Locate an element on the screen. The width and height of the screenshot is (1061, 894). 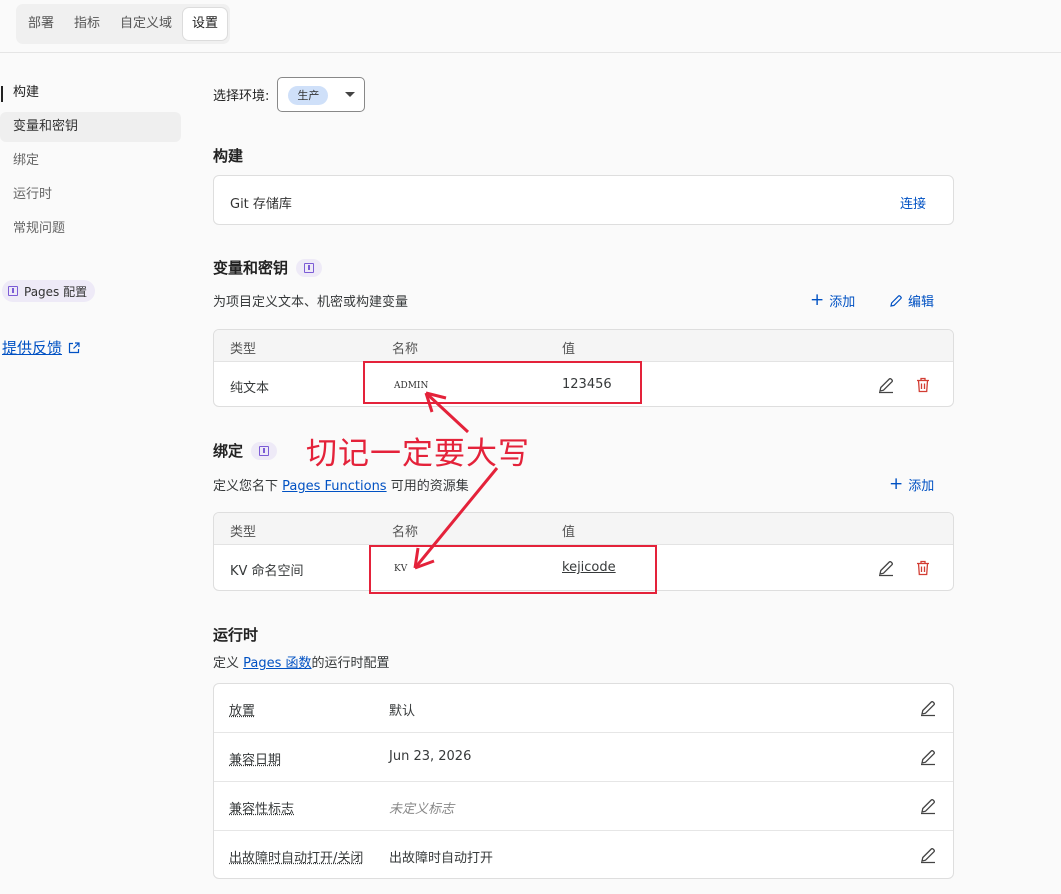
runtime-key: 兼容日期 is located at coordinates (255, 760).